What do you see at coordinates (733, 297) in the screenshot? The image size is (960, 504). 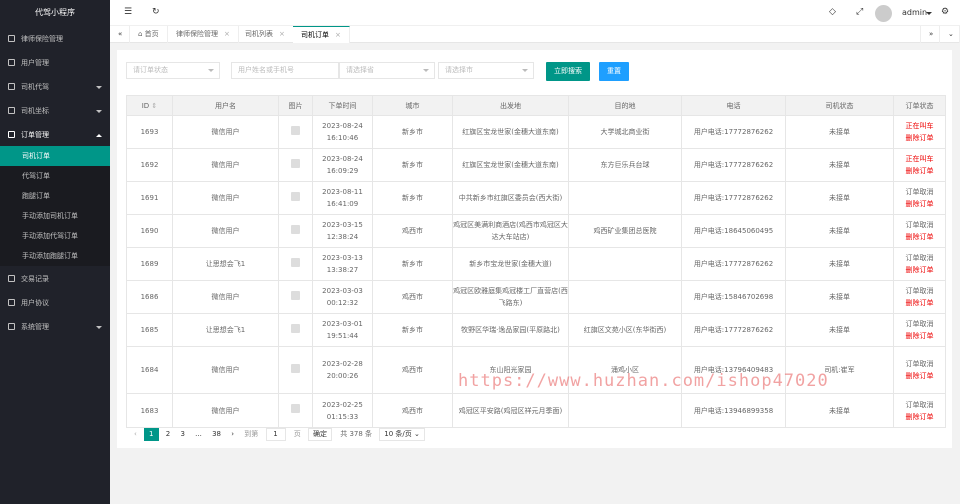 I see `cell-phone: 用户电话:15846702698` at bounding box center [733, 297].